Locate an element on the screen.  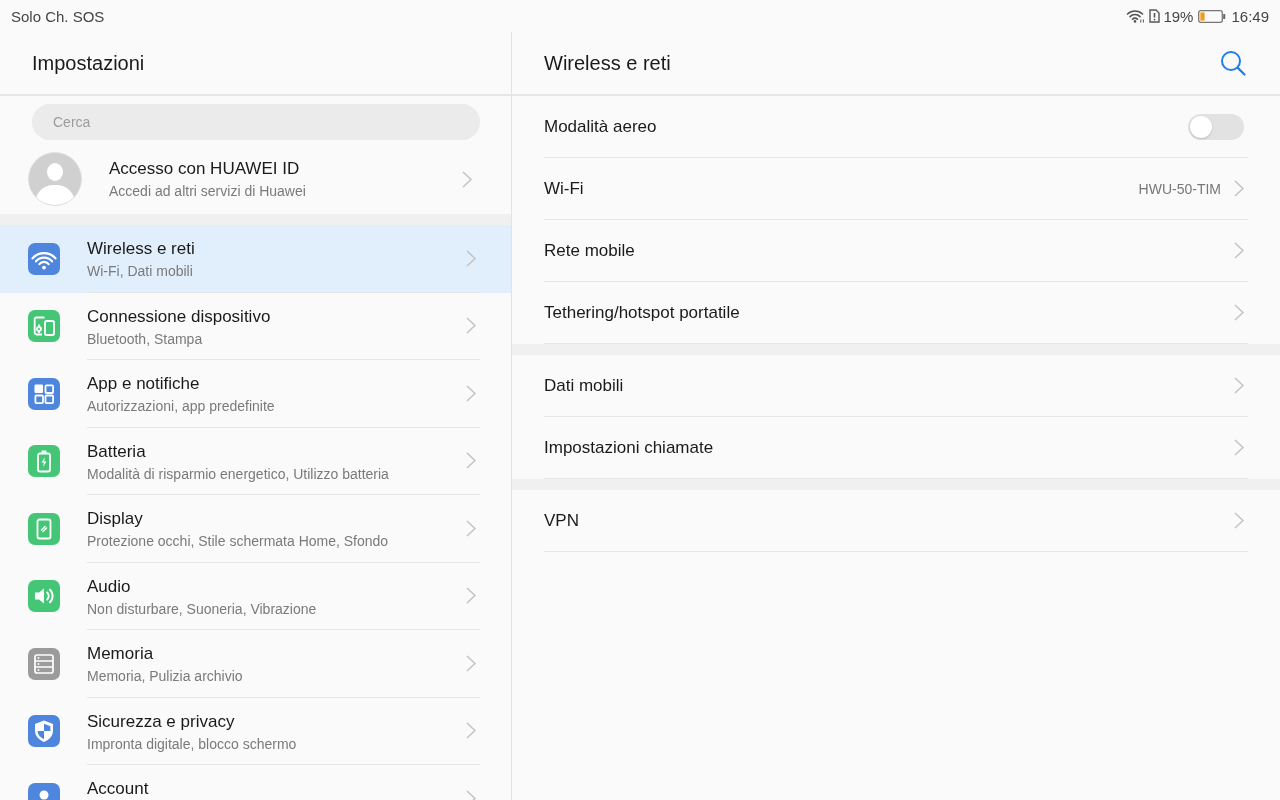
item-title: Sicurezza e privacy is located at coordinates (161, 721).